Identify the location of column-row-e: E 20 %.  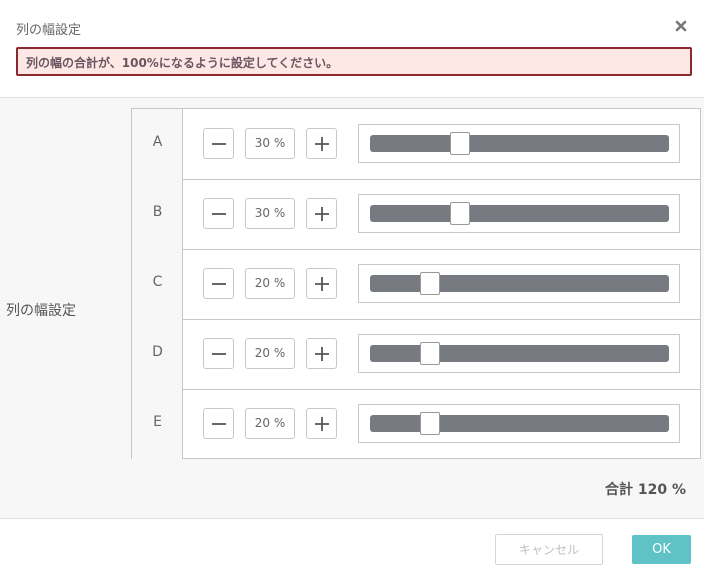
(416, 424).